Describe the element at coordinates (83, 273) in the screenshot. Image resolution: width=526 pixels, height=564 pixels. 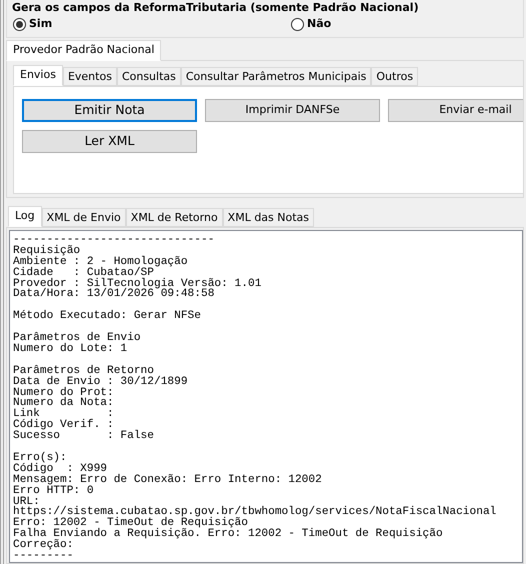
I see `log-line: Cidade : Cubatao/SP` at that location.